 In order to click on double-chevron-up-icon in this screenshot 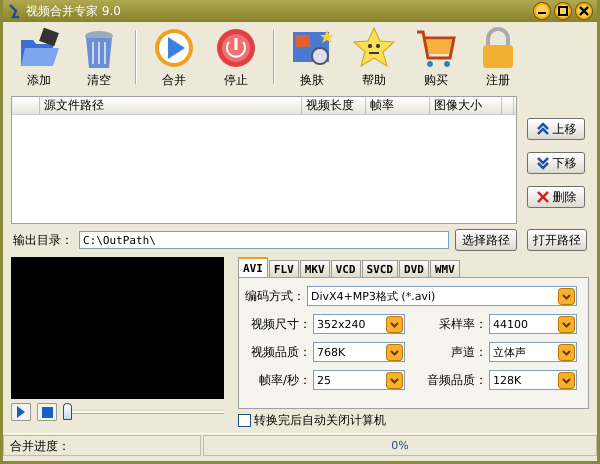, I will do `click(543, 129)`.